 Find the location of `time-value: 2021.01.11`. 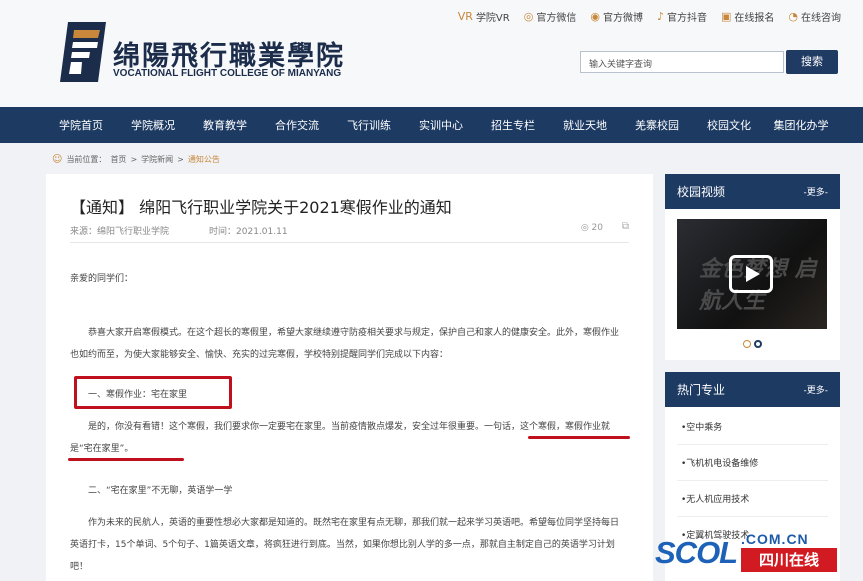

time-value: 2021.01.11 is located at coordinates (262, 232).